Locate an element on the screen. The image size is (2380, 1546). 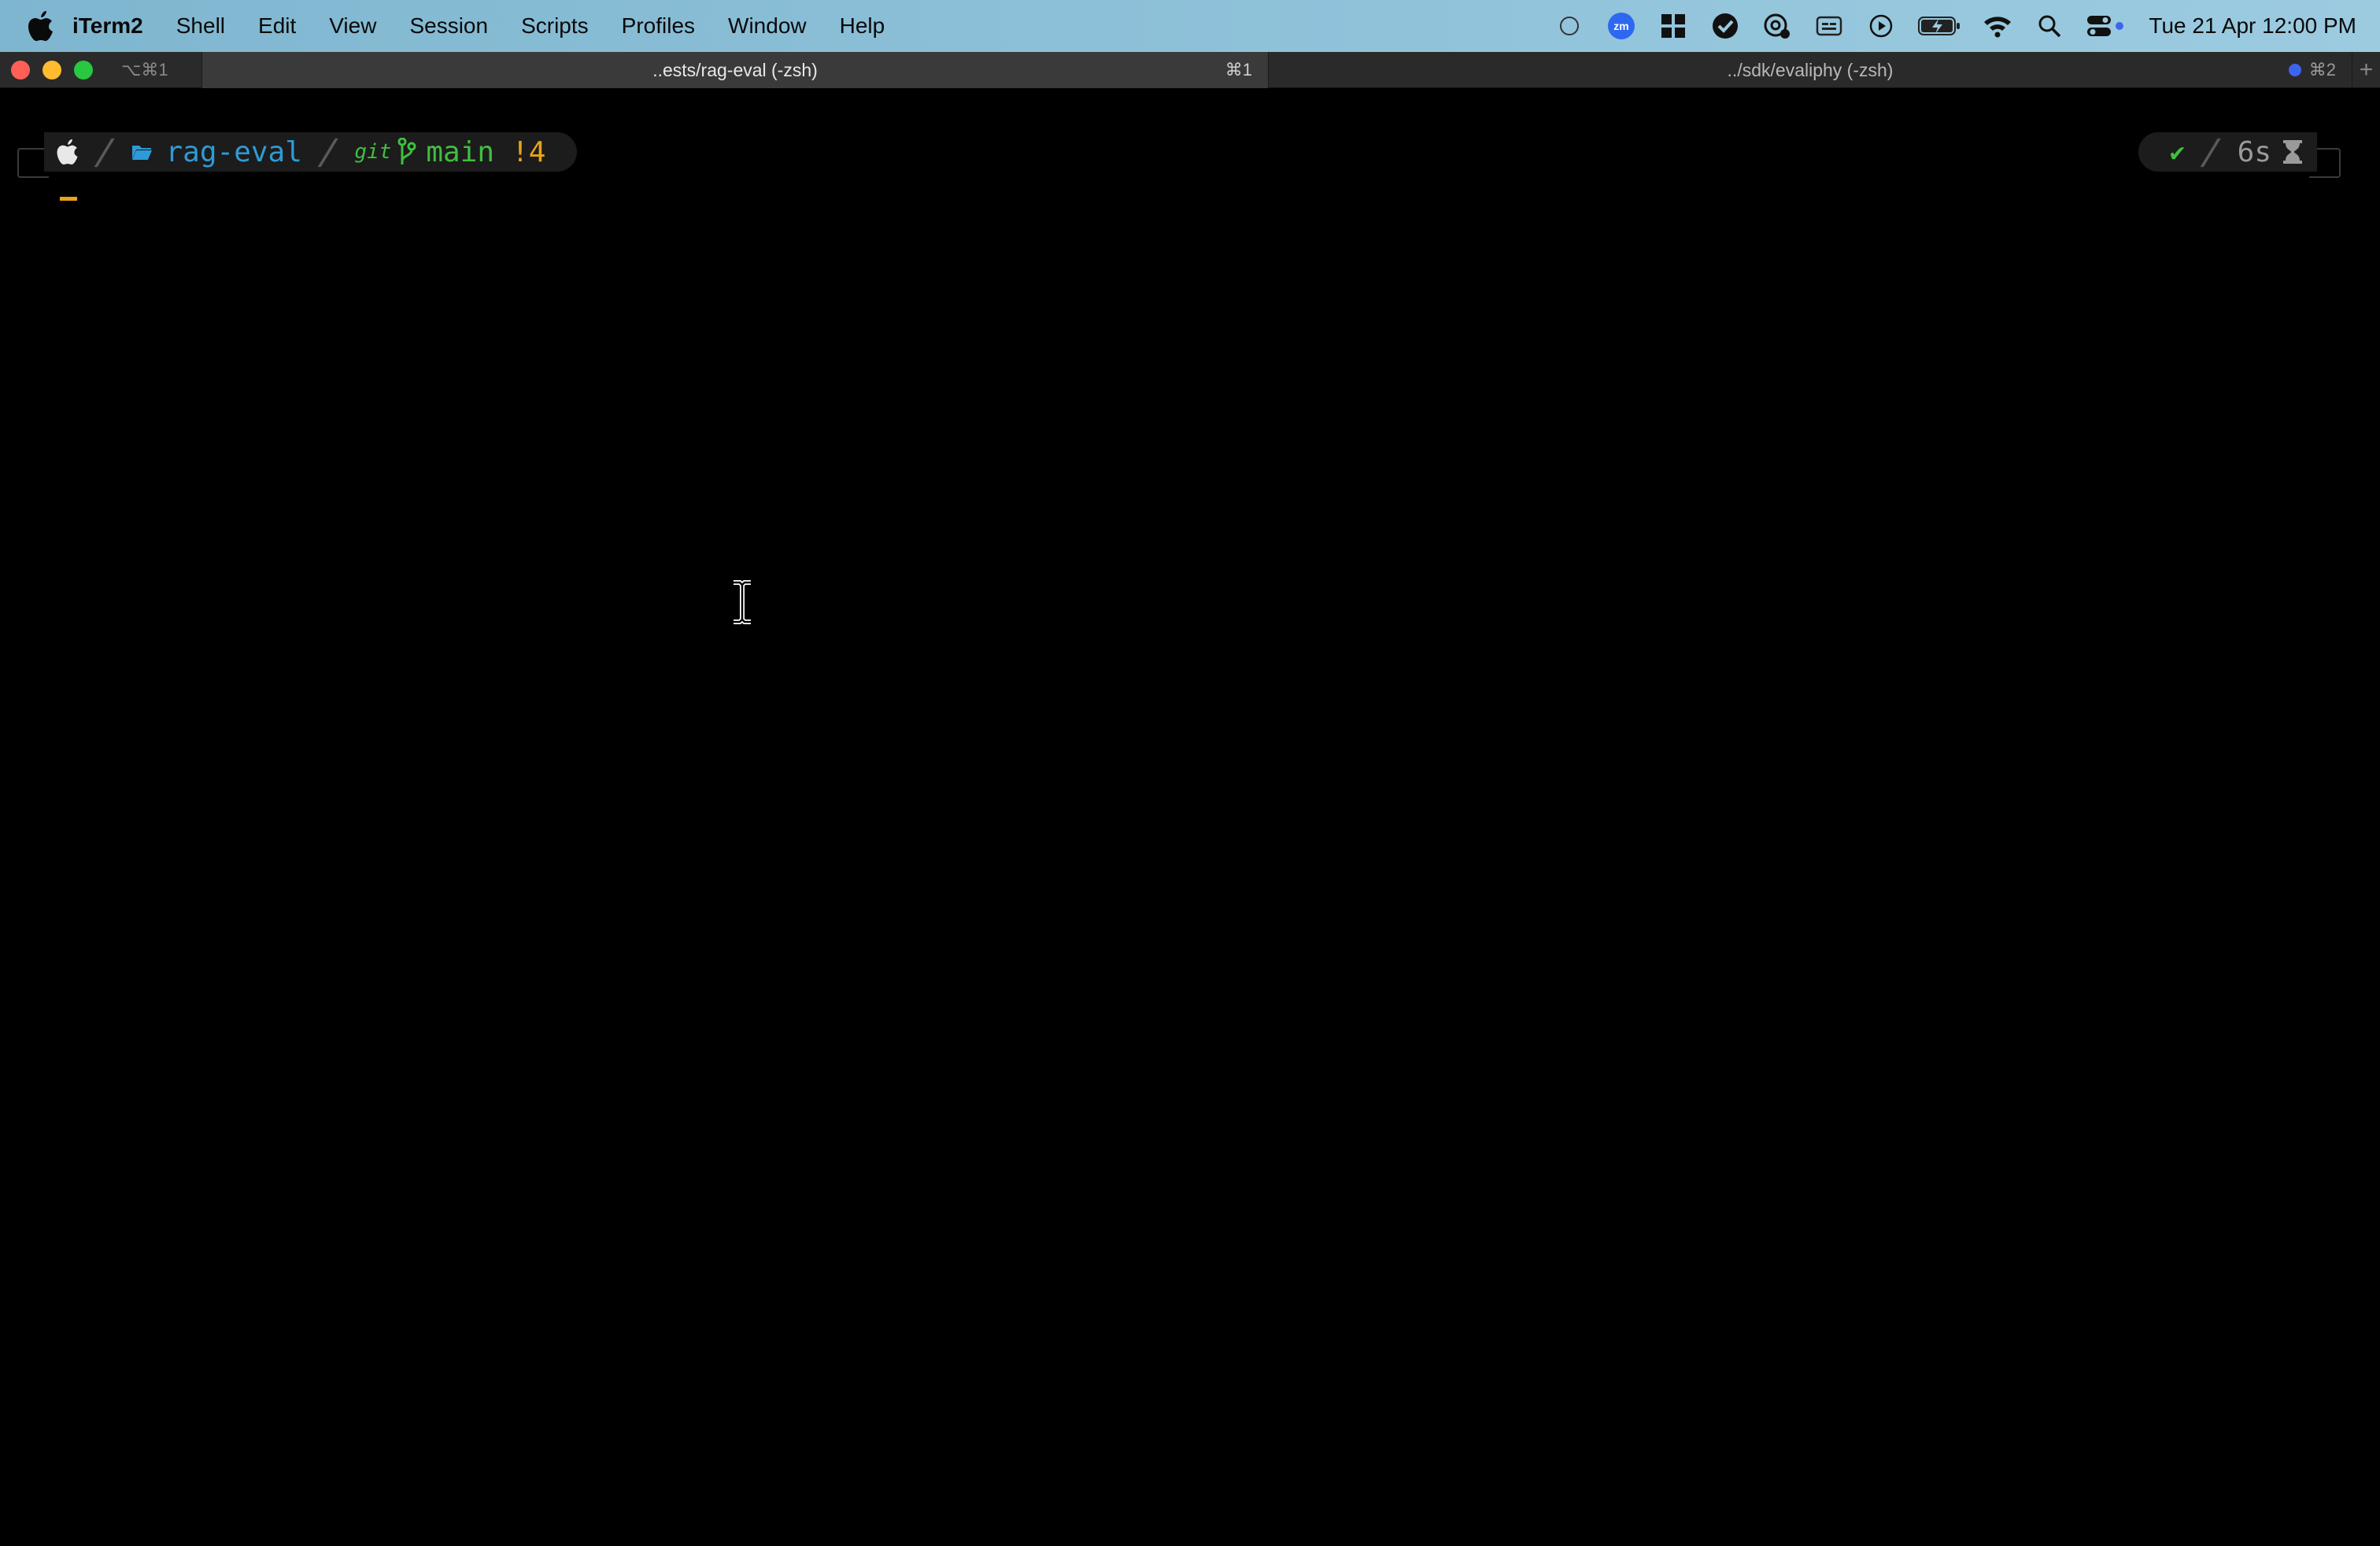
activity-dot-icon is located at coordinates (2294, 70).